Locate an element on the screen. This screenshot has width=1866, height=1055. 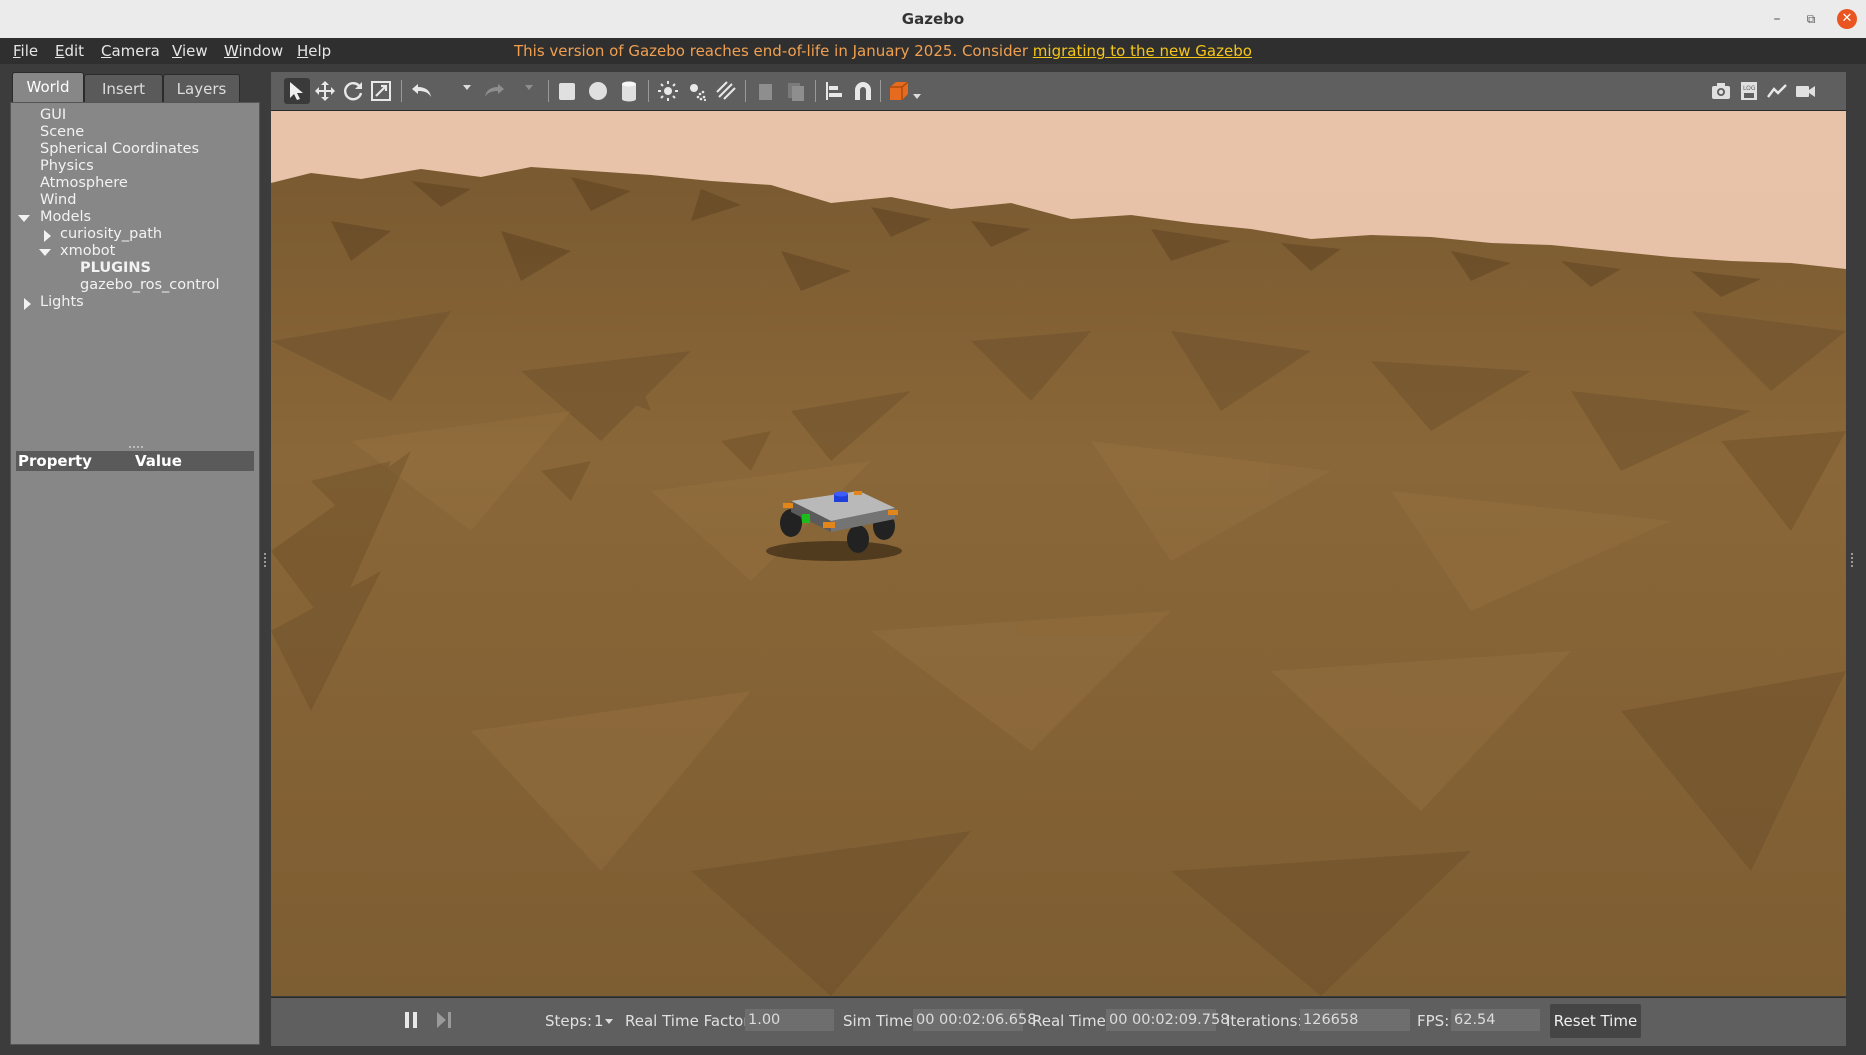
left-panel-resize-handle is located at coordinates (267, 560).